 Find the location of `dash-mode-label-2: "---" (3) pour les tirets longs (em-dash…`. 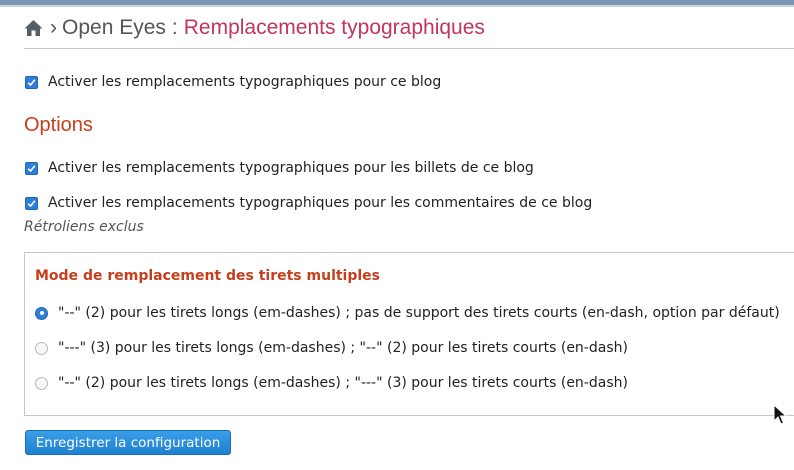

dash-mode-label-2: "---" (3) pour les tirets longs (em-dash… is located at coordinates (343, 348).